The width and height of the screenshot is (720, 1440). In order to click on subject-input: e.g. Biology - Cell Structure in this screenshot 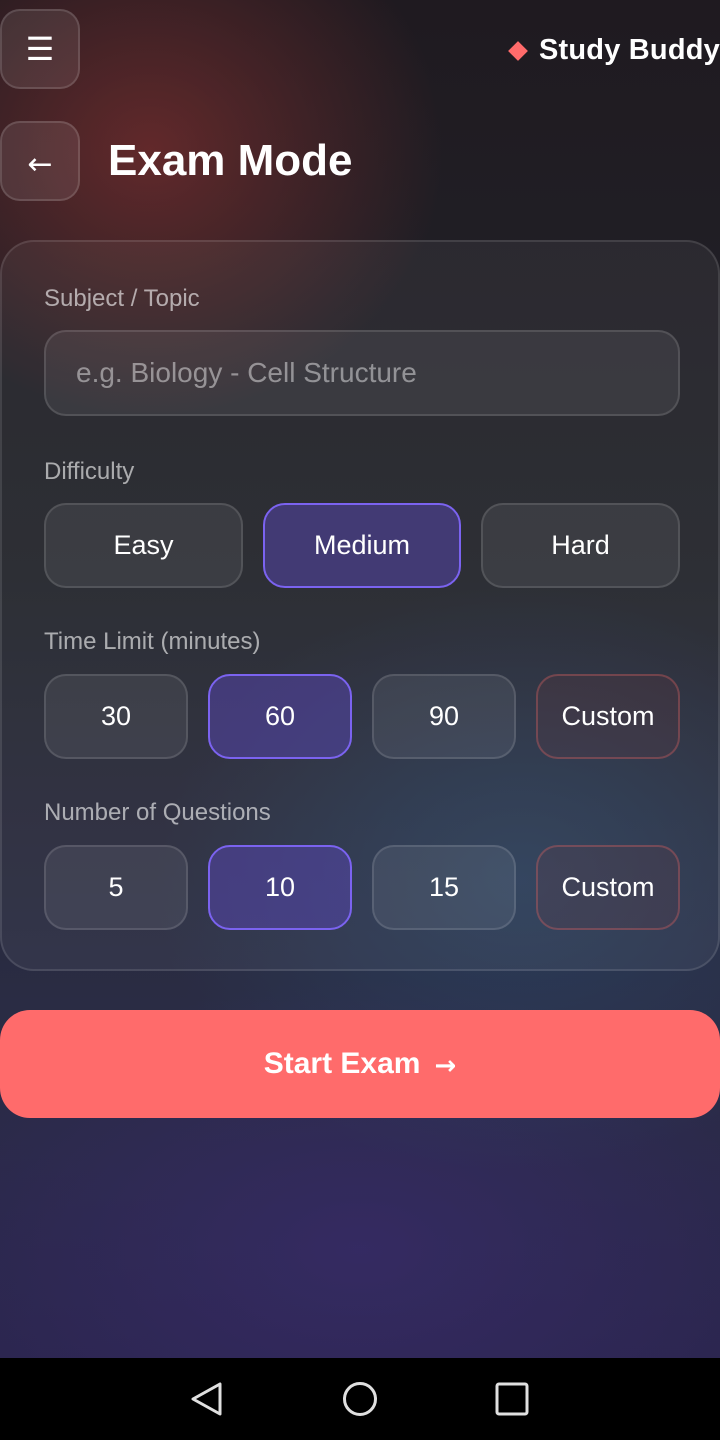, I will do `click(362, 373)`.